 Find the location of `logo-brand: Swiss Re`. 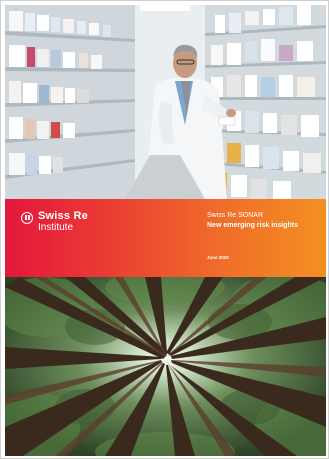

logo-brand: Swiss Re is located at coordinates (63, 216).